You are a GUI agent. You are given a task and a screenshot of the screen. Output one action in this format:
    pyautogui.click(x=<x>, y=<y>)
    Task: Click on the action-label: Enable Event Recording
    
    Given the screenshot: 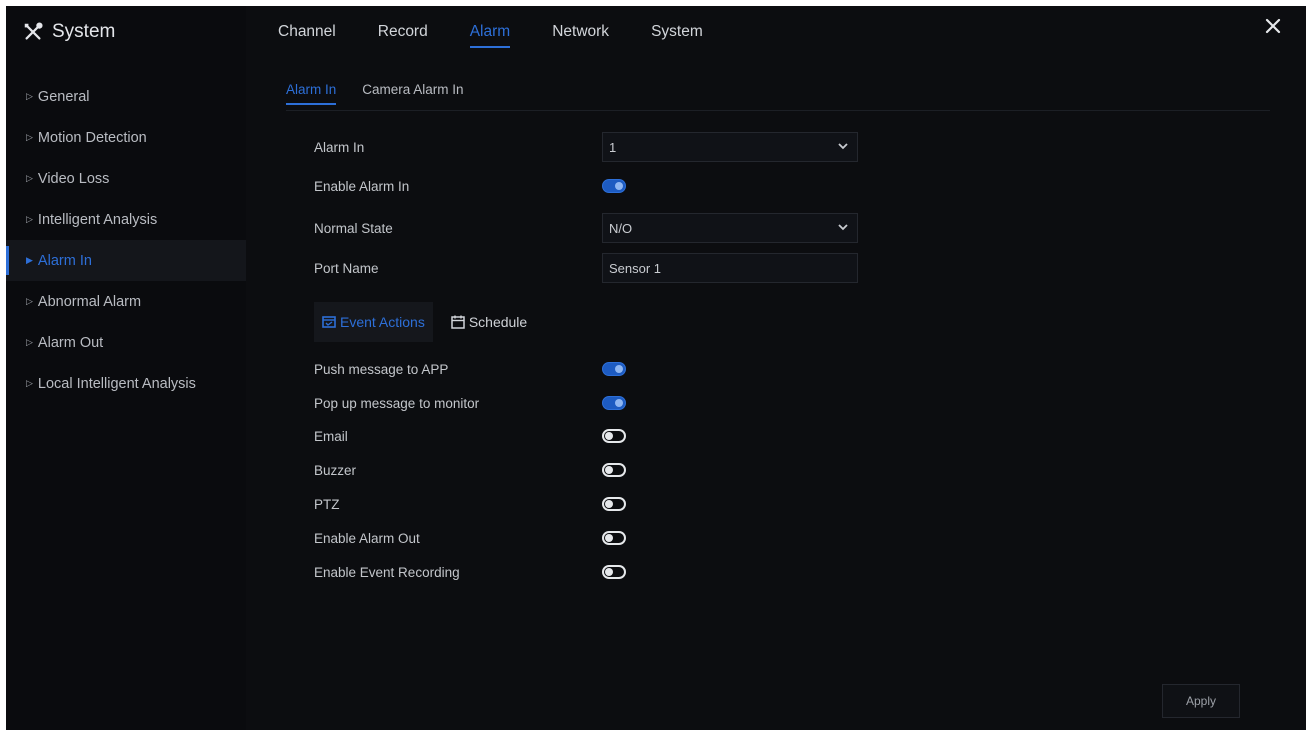 What is the action you would take?
    pyautogui.click(x=387, y=572)
    